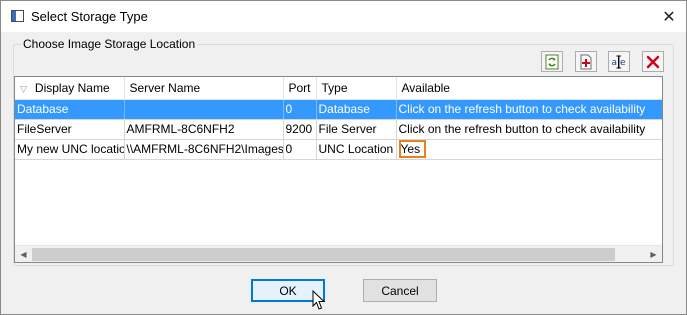  What do you see at coordinates (323, 254) in the screenshot?
I see `scrollbar-thumb` at bounding box center [323, 254].